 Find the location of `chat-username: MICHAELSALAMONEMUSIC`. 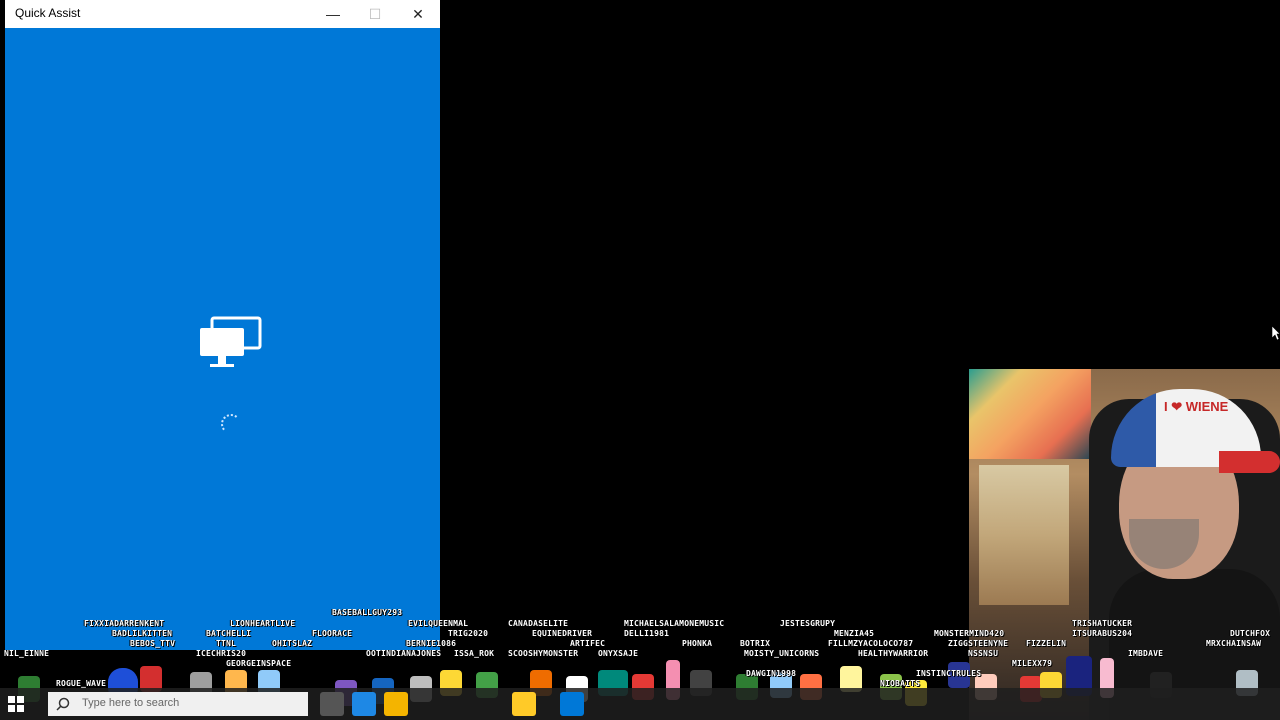

chat-username: MICHAELSALAMONEMUSIC is located at coordinates (674, 623).